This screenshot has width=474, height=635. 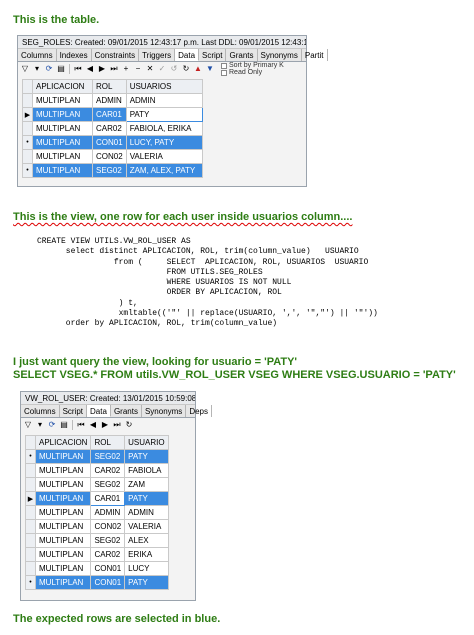 I want to click on table-cell: LUCY, so click(x=146, y=568).